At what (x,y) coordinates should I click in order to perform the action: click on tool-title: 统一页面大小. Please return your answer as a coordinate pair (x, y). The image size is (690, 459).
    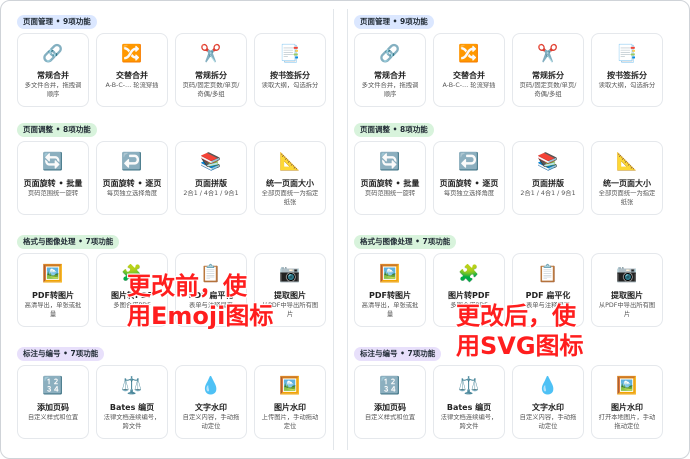
    Looking at the image, I should click on (627, 183).